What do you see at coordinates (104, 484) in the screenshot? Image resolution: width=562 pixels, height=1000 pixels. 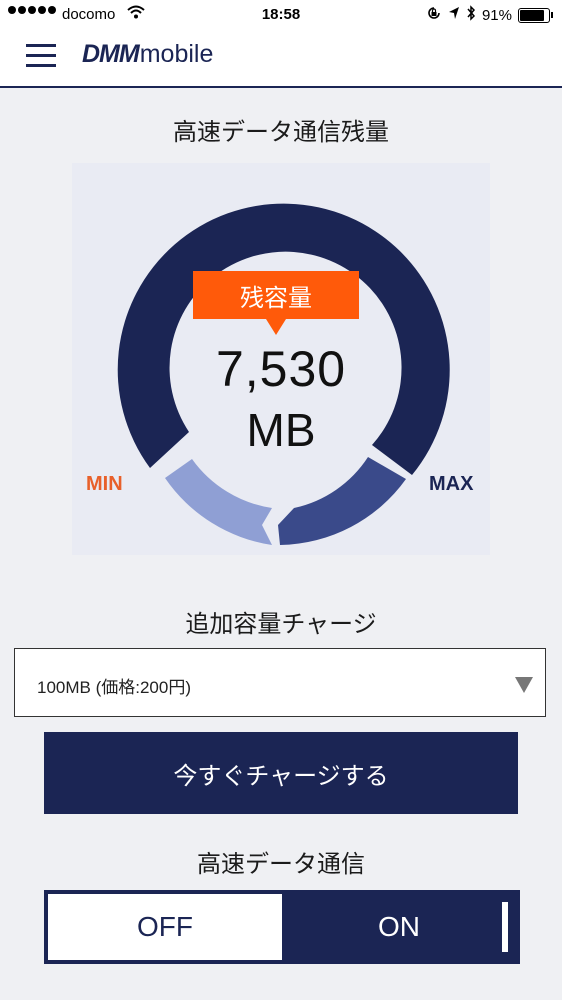 I see `gauge-min-label: MIN` at bounding box center [104, 484].